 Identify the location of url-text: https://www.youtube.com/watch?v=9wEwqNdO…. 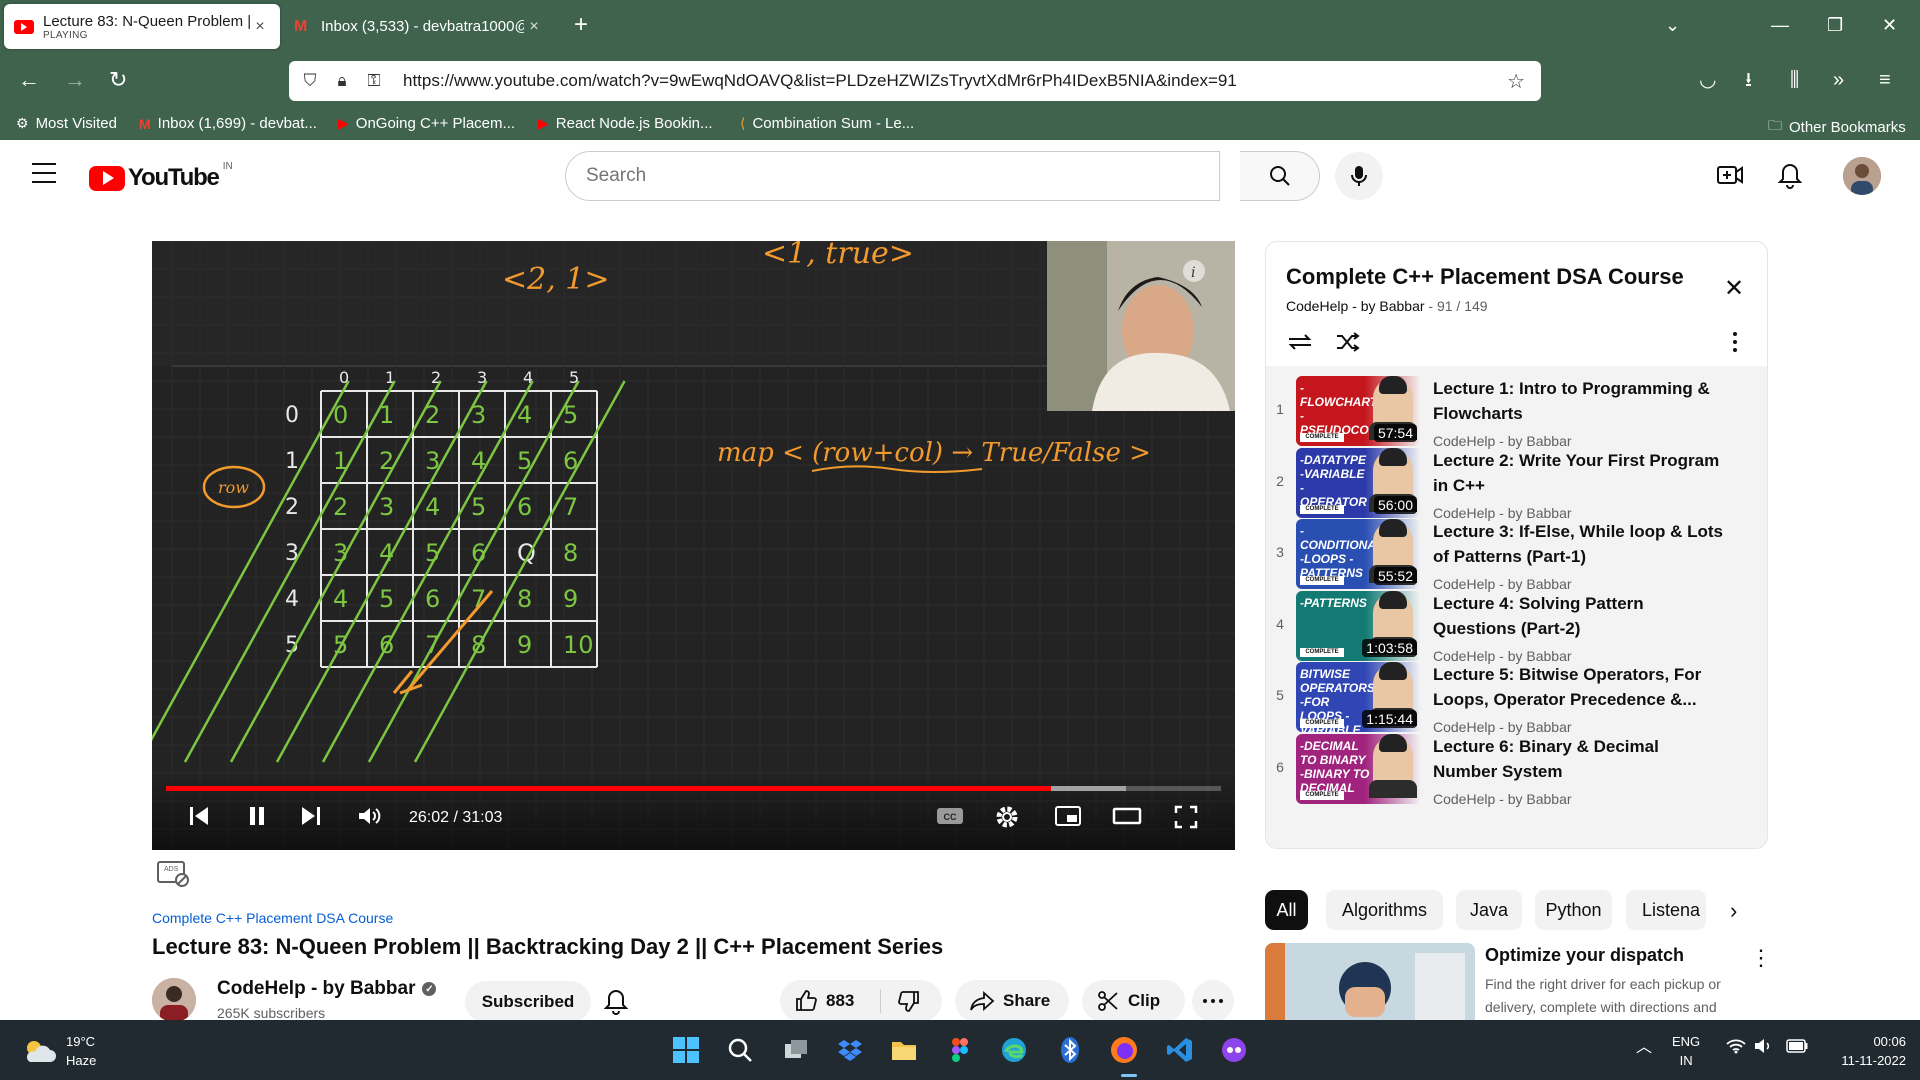
(820, 81).